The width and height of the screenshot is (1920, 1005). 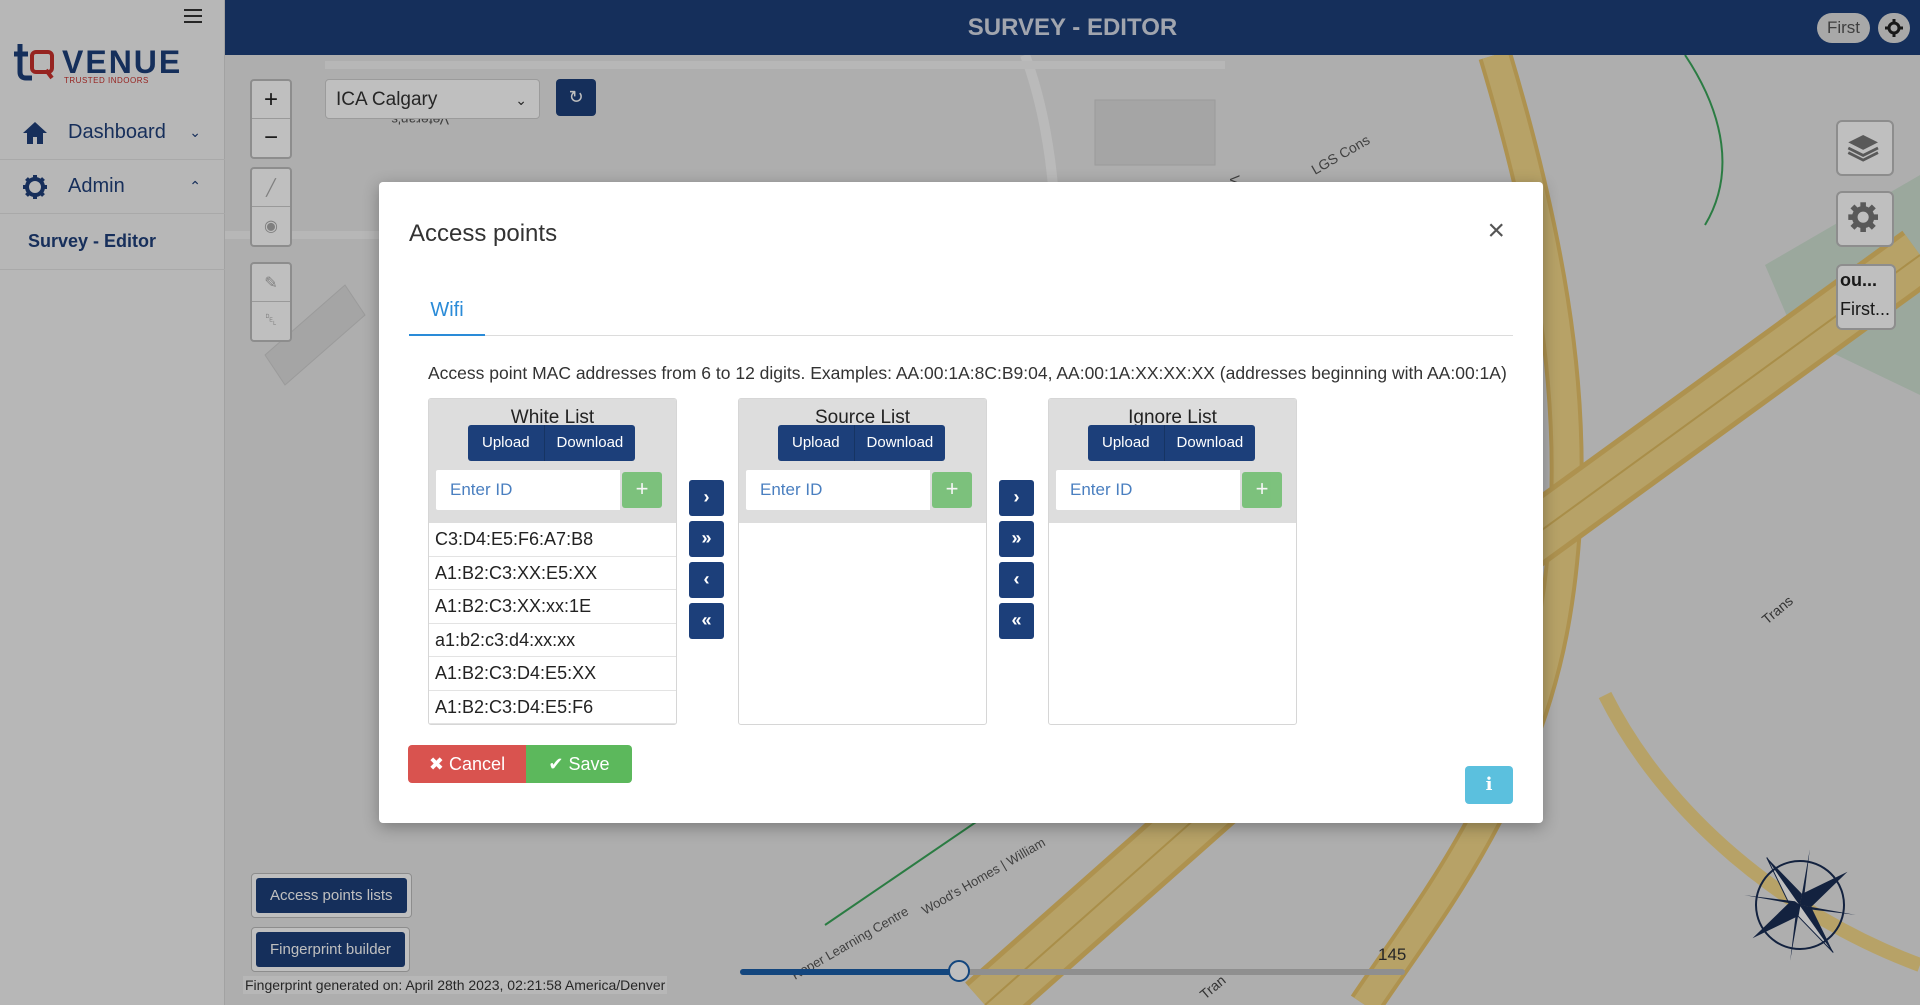 What do you see at coordinates (961, 313) in the screenshot?
I see `modal-tabs: Wifi` at bounding box center [961, 313].